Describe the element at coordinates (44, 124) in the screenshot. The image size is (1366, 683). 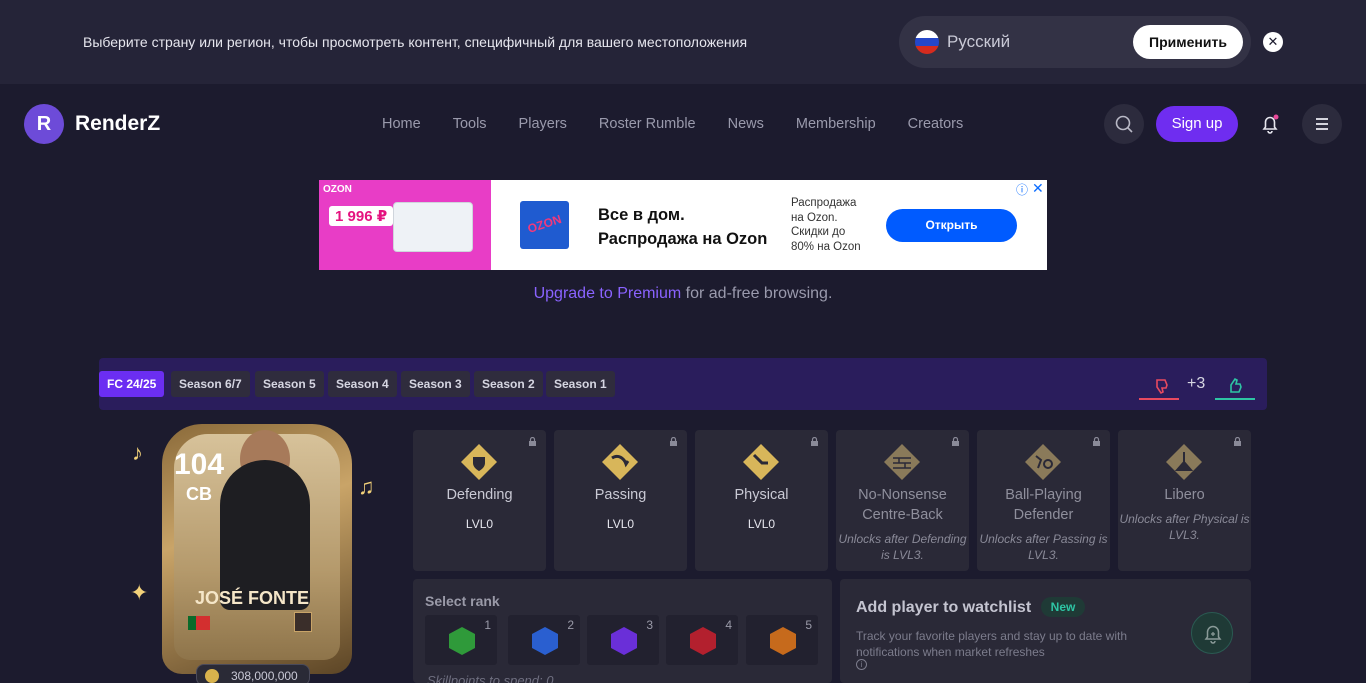
I see `logo-icon: R` at that location.